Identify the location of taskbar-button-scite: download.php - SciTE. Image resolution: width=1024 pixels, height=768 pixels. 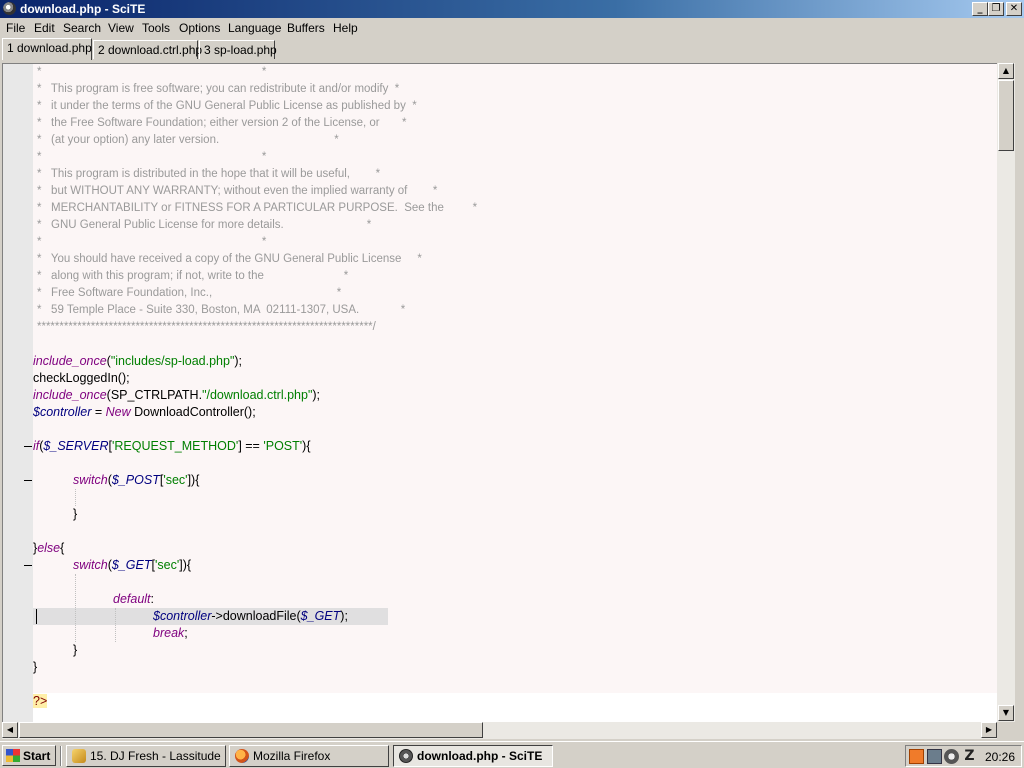
(473, 756).